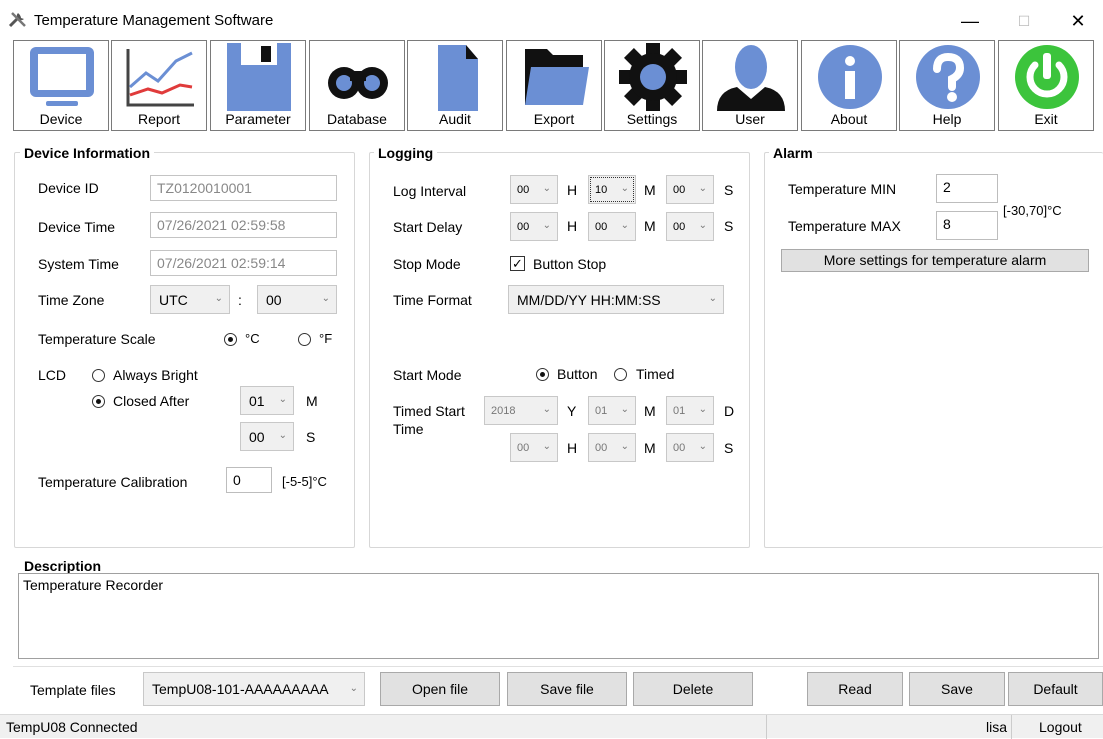 The width and height of the screenshot is (1103, 739). I want to click on toolbar-parameter-button: Parameter, so click(258, 85).